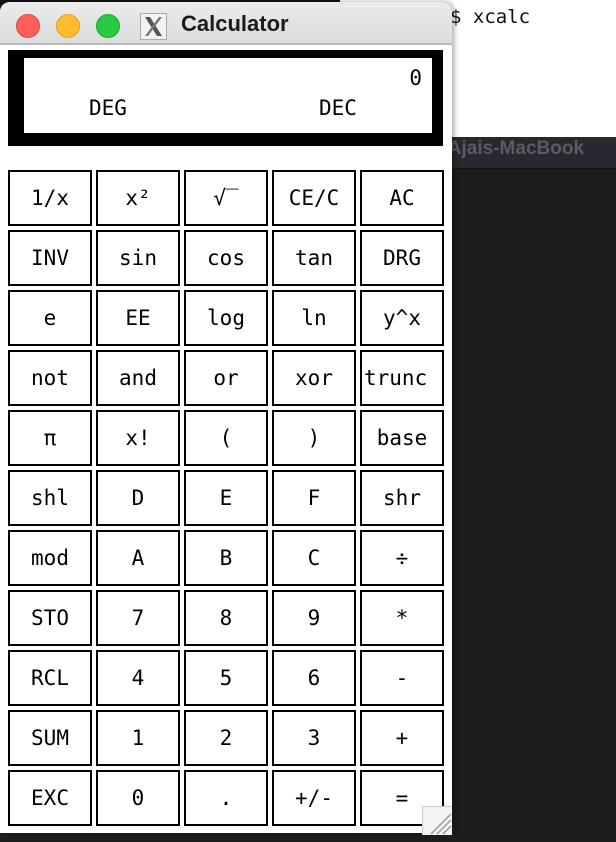 This screenshot has width=616, height=842. I want to click on maximize-button, so click(108, 26).